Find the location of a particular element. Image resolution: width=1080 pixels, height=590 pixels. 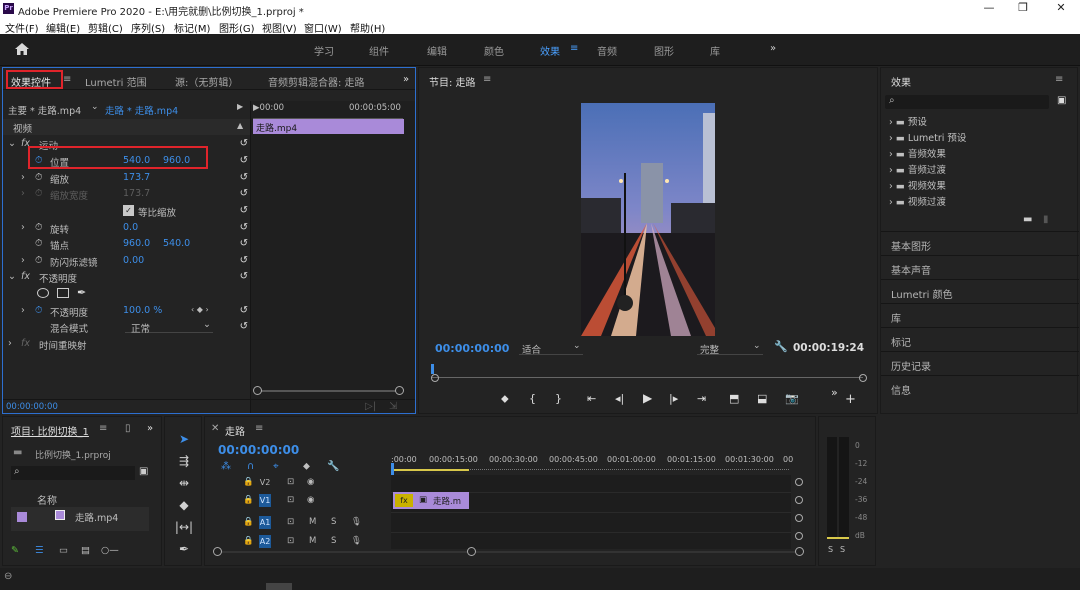

rotation-value: 0.0 is located at coordinates (130, 227).